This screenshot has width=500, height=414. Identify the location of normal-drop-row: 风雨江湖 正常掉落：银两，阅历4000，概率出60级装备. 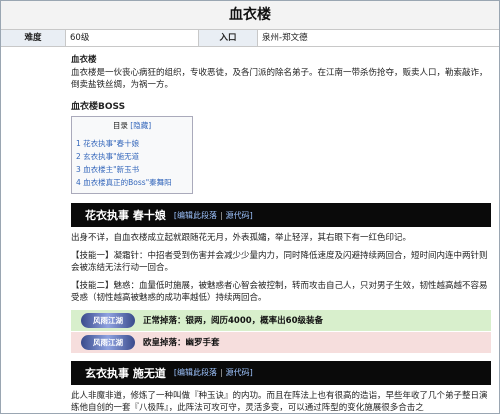
(281, 320).